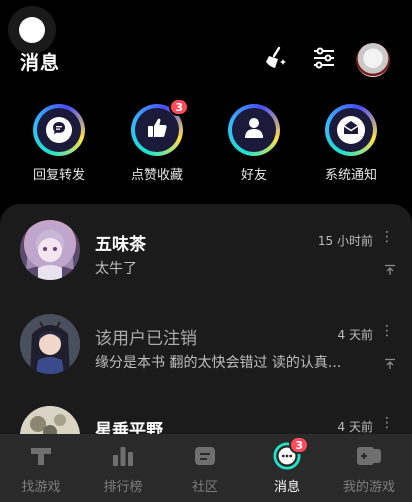 The height and width of the screenshot is (502, 412). I want to click on clear-all-broom-icon, so click(275, 58).